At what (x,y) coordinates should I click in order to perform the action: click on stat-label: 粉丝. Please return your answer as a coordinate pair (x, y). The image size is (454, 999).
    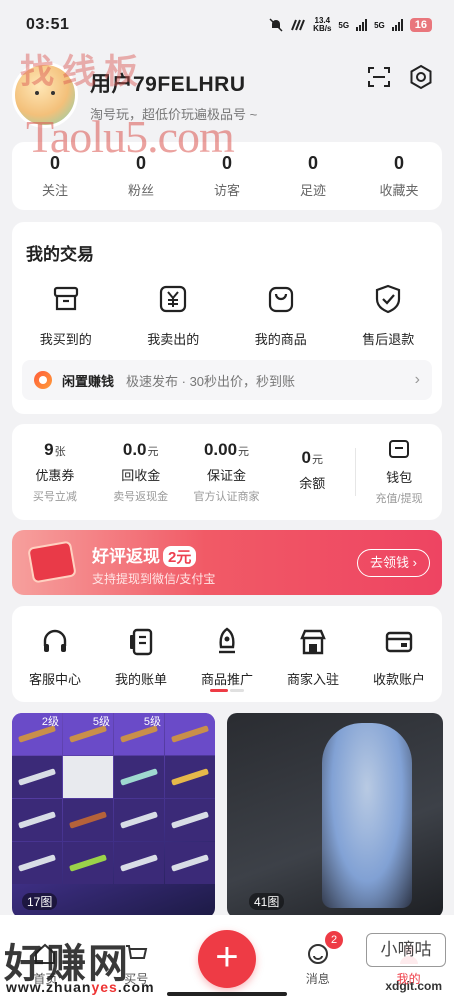
    Looking at the image, I should click on (140, 190).